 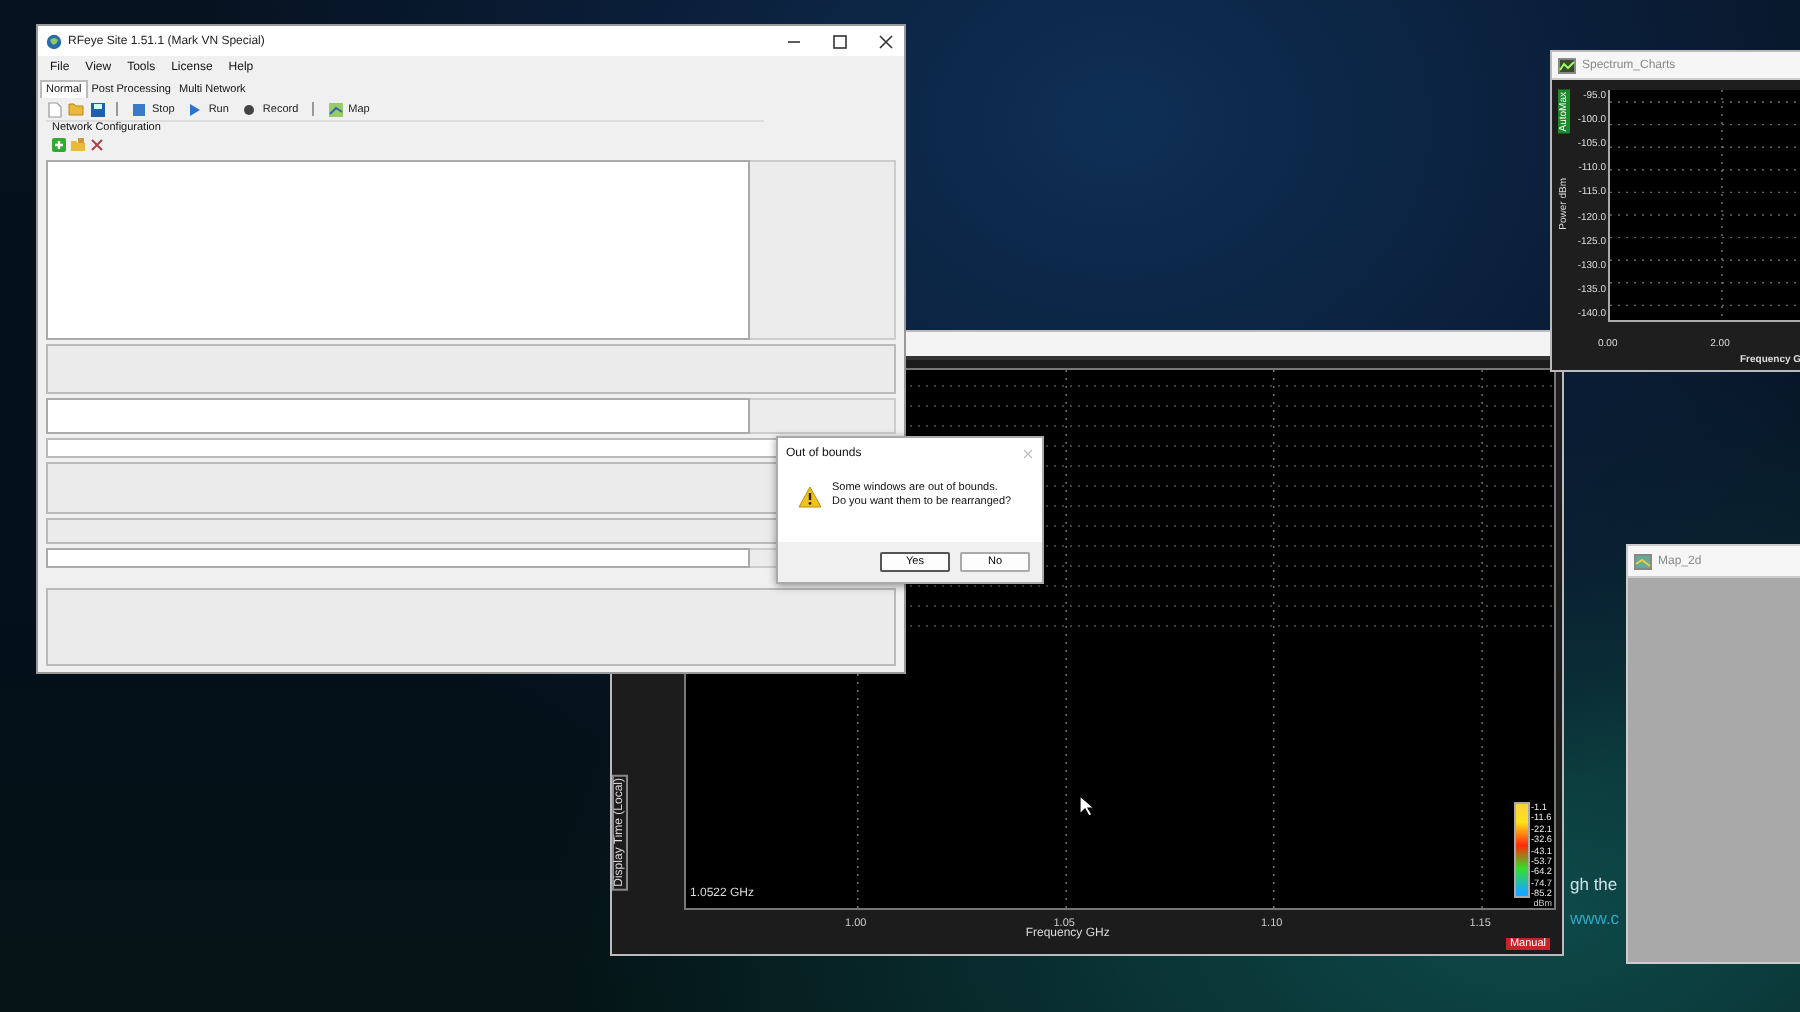 What do you see at coordinates (1521, 850) in the screenshot?
I see `color-scale-bar` at bounding box center [1521, 850].